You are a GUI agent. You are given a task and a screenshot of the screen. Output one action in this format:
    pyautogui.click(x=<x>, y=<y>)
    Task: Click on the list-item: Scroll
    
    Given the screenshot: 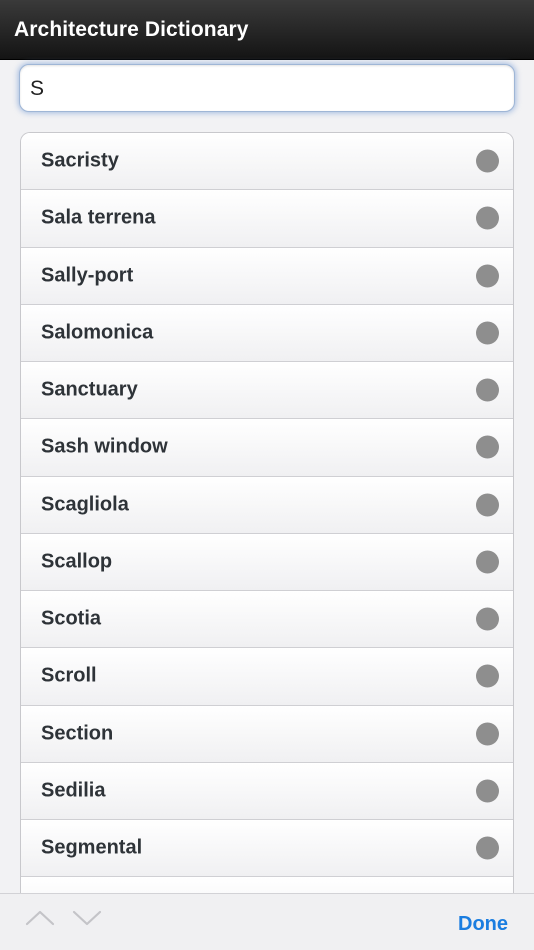 What is the action you would take?
    pyautogui.click(x=267, y=677)
    